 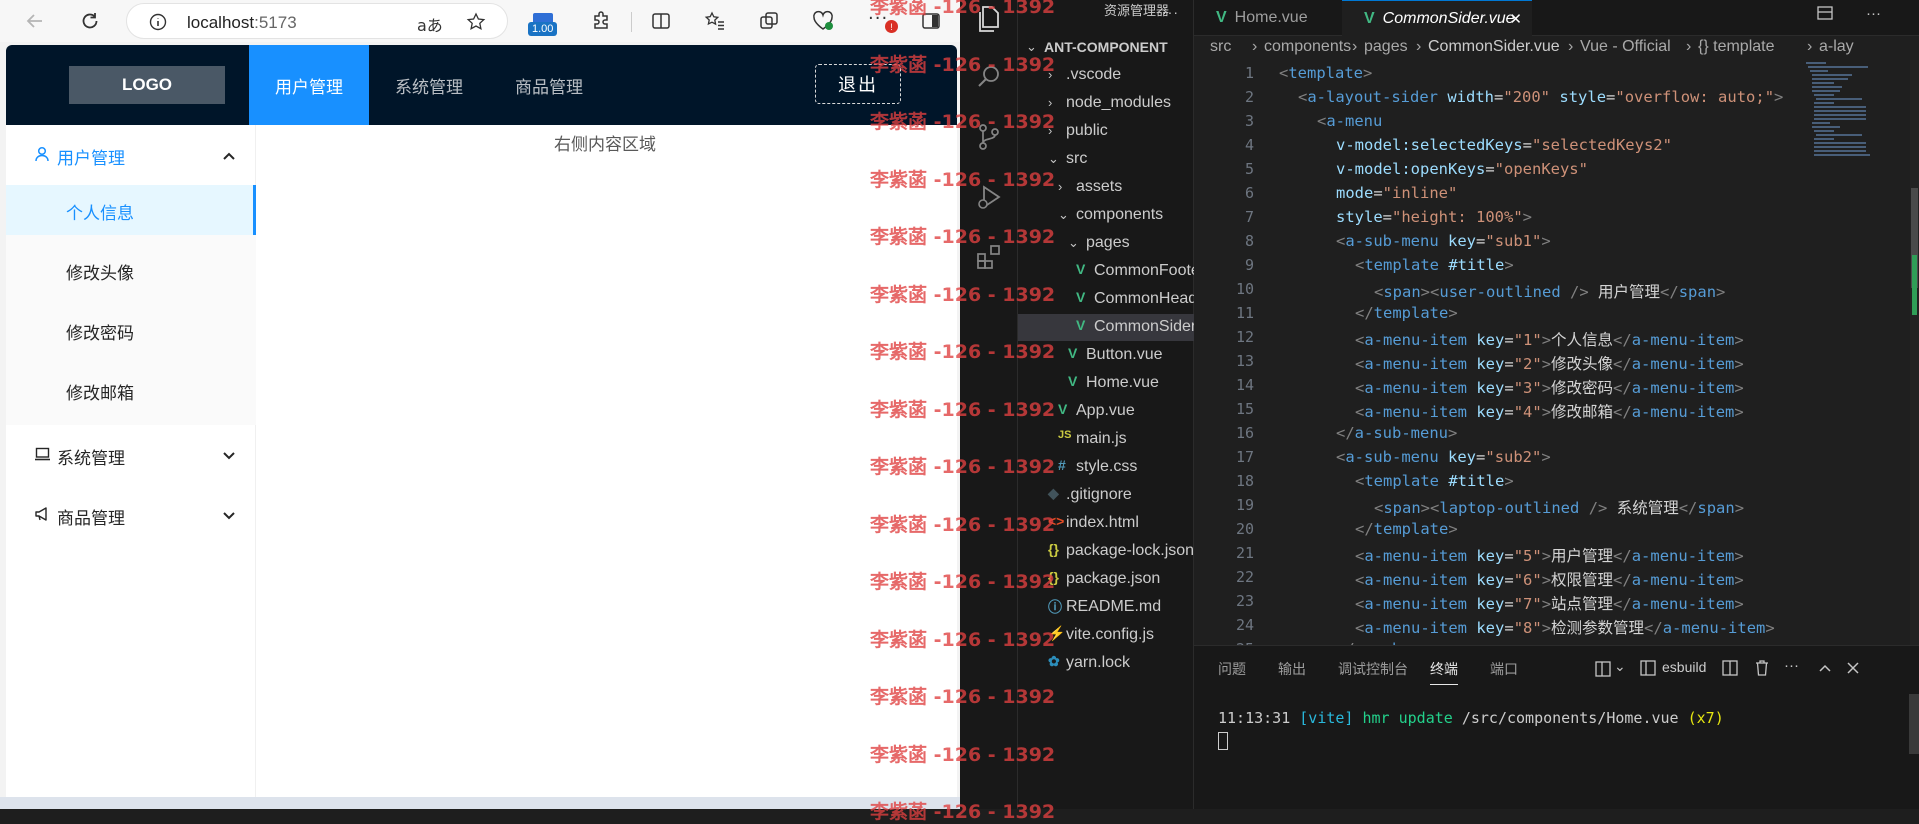 I want to click on code-line: <template #title>, so click(x=1434, y=265).